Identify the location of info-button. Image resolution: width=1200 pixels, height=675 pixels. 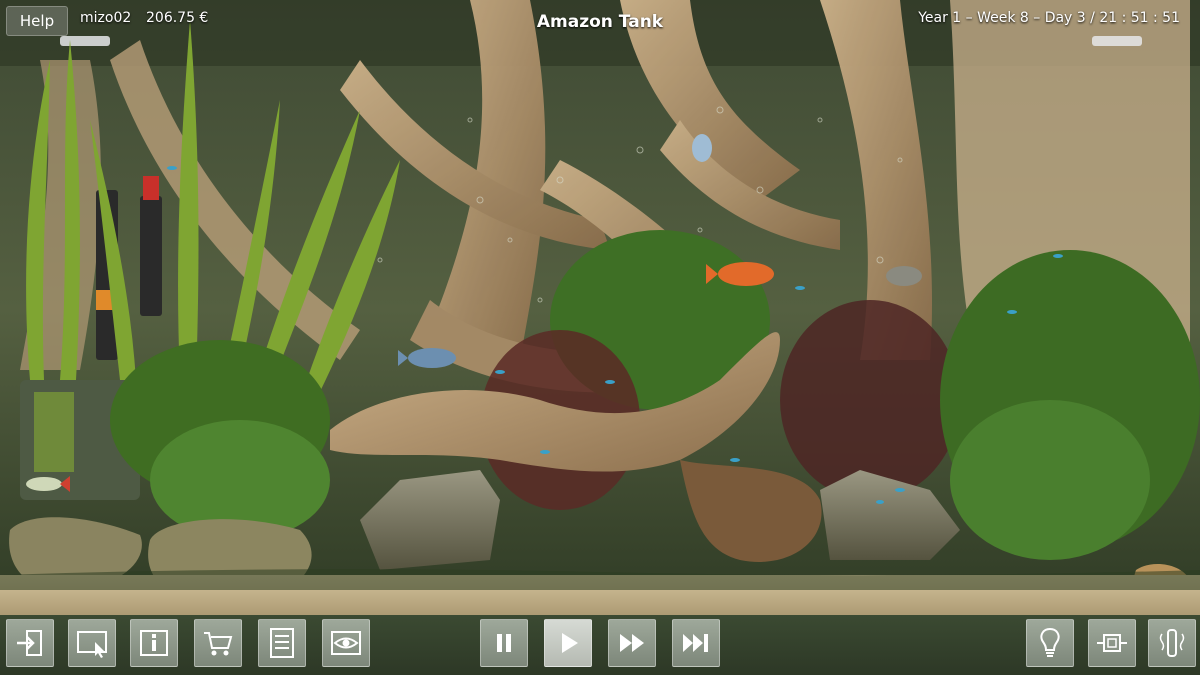
(154, 643).